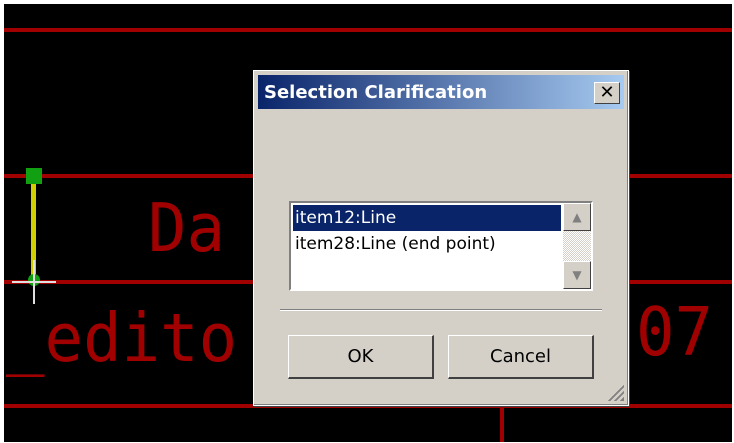 Image resolution: width=734 pixels, height=443 pixels. I want to click on dialog-titlebar: Selection Clarification ✕, so click(441, 92).